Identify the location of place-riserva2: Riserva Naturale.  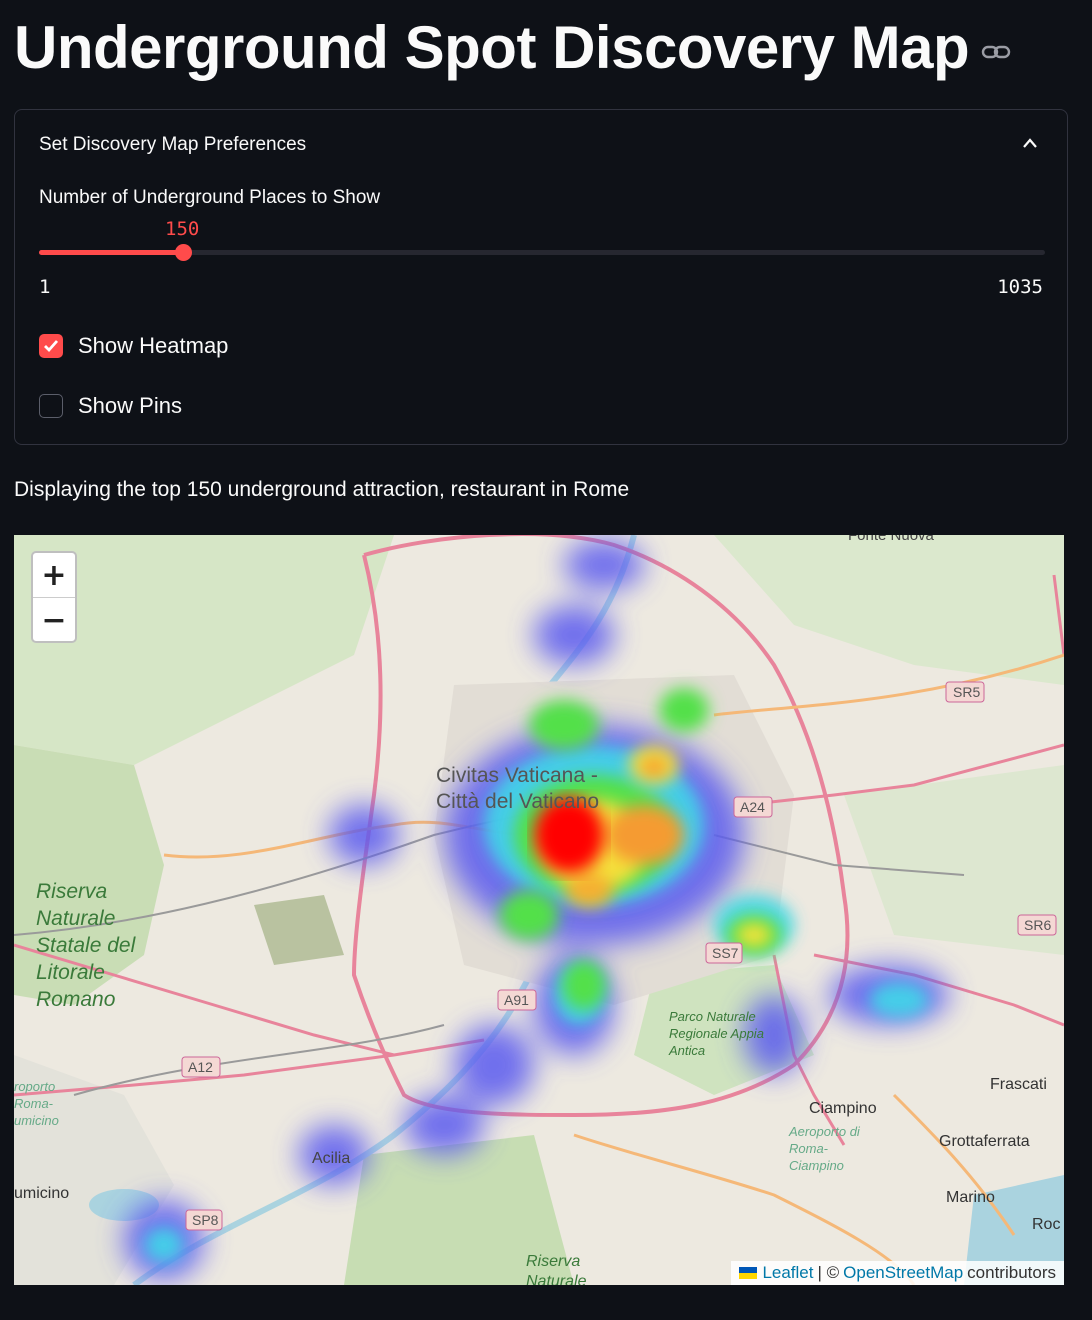
(556, 1269).